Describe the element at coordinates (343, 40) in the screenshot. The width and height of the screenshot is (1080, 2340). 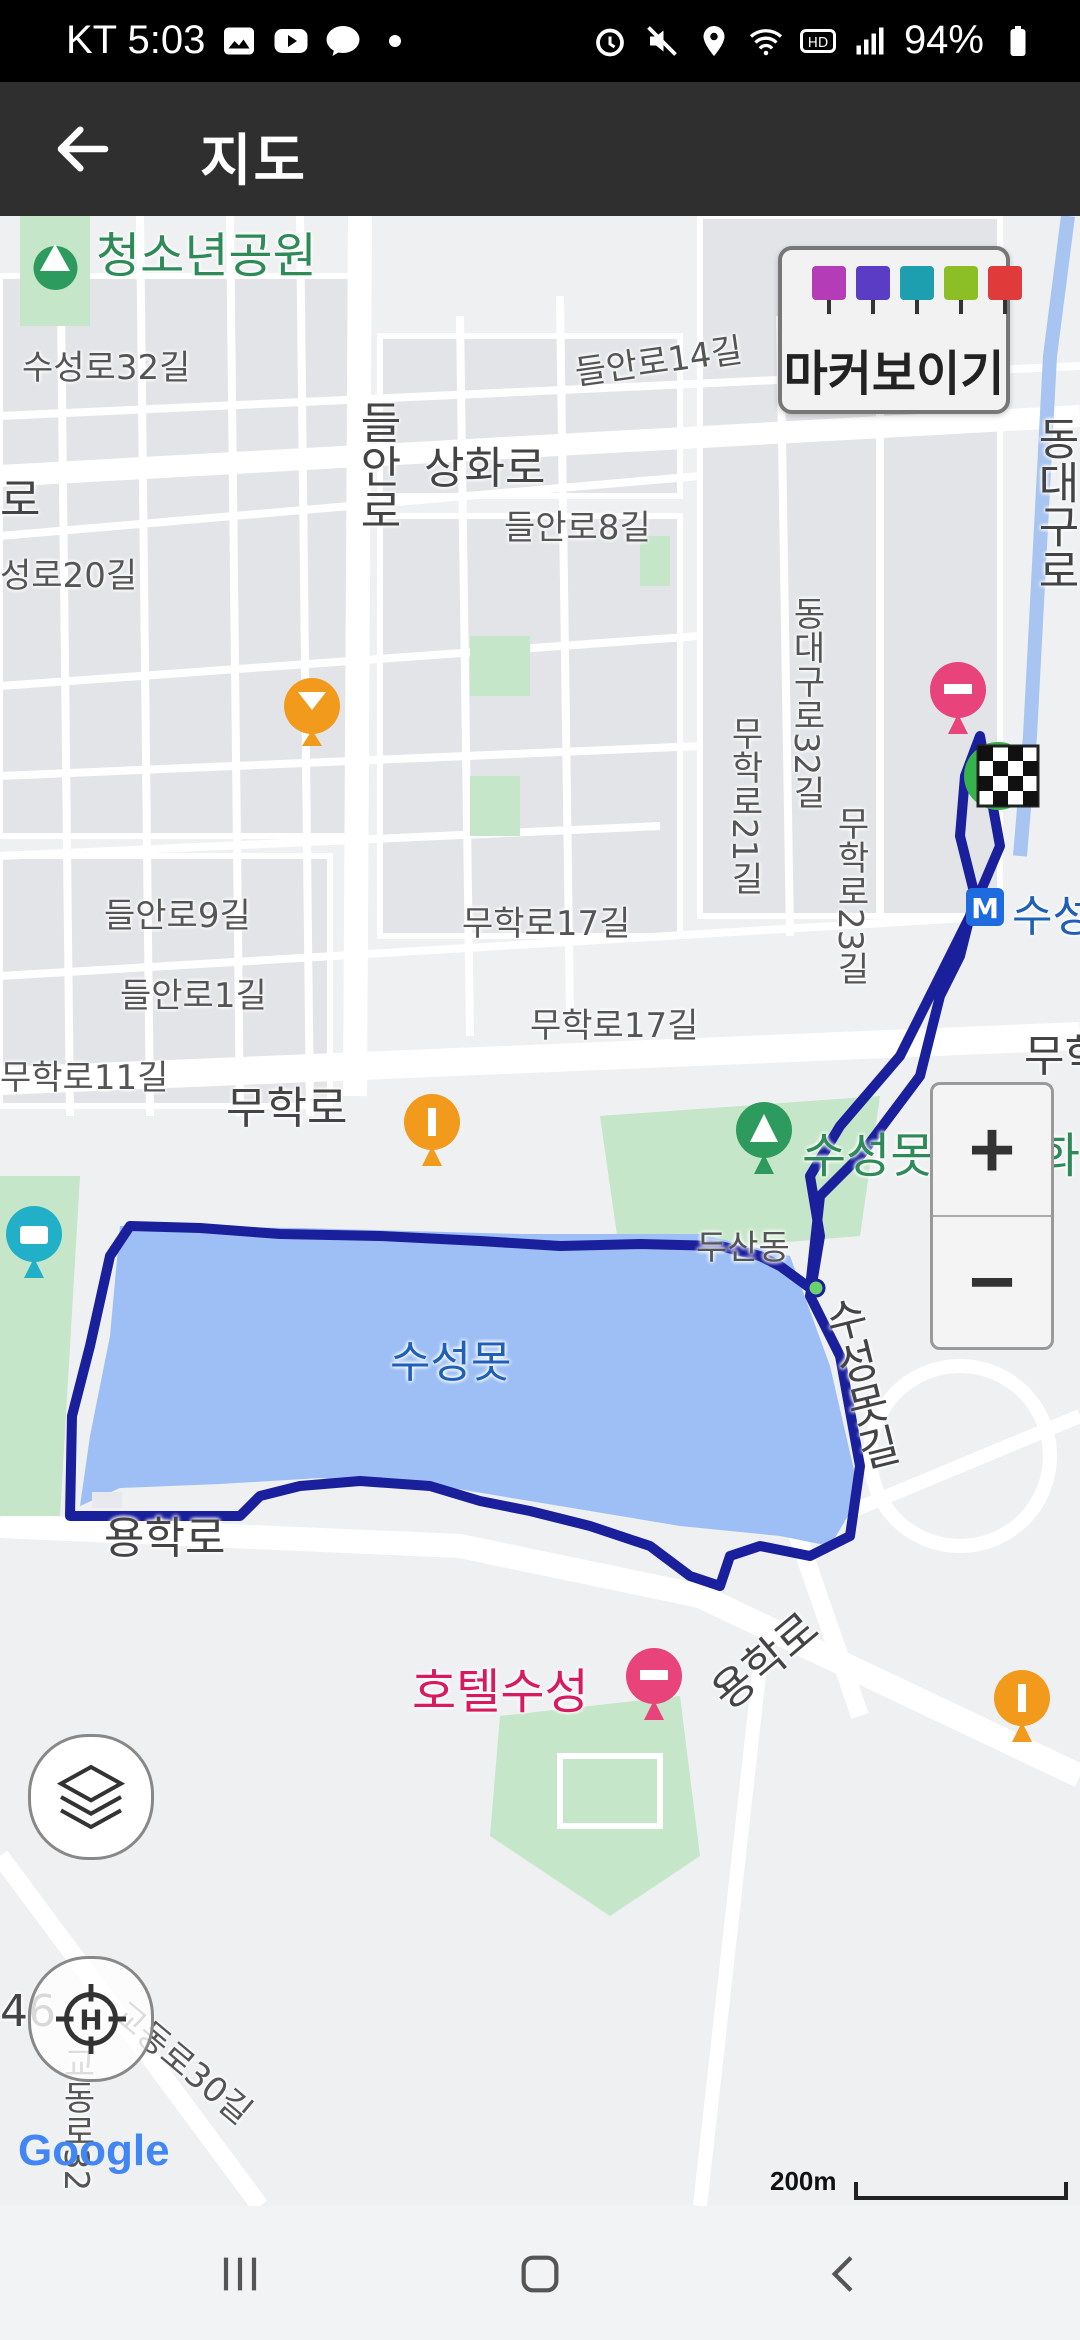
I see `kakaotalk-icon` at that location.